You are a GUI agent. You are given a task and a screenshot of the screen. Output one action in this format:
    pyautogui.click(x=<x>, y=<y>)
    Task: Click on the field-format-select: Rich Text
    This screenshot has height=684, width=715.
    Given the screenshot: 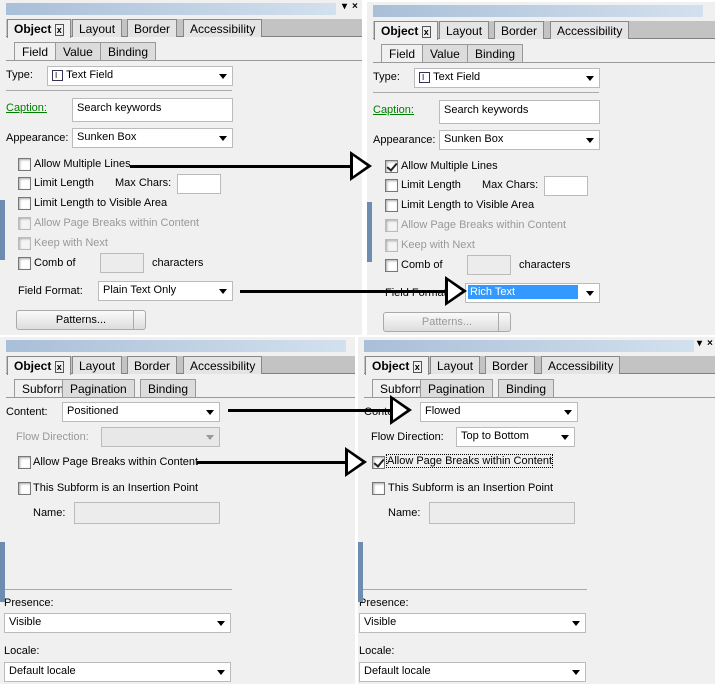 What is the action you would take?
    pyautogui.click(x=532, y=293)
    